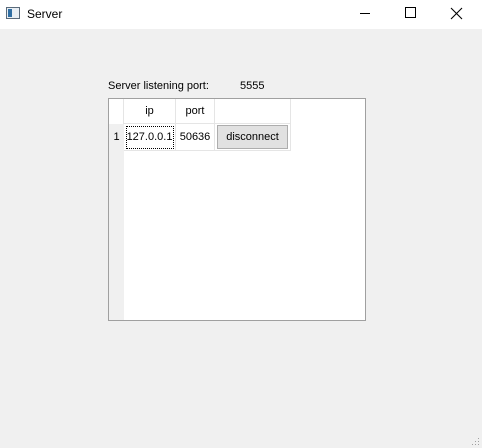 The width and height of the screenshot is (482, 448). I want to click on resize-grip-icon, so click(475, 441).